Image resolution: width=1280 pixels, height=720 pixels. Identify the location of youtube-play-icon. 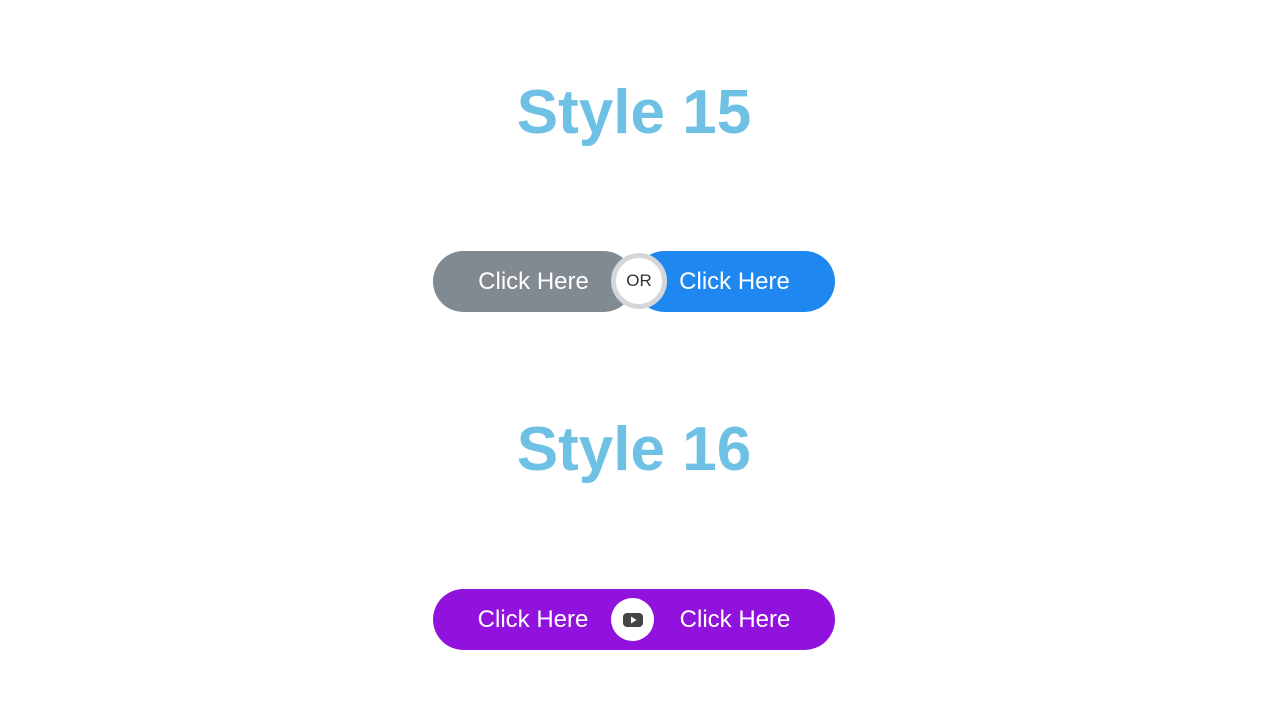
(632, 619).